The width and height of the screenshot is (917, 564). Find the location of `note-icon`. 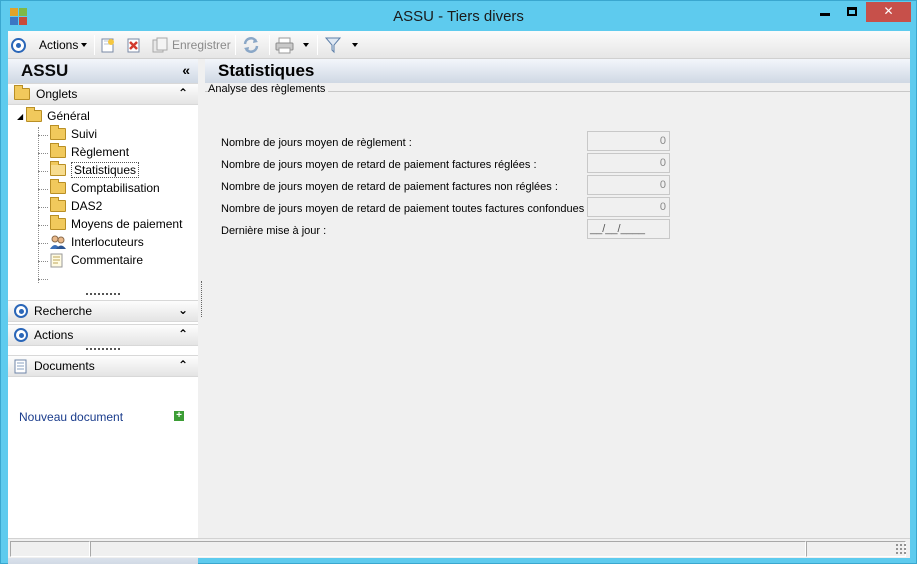

note-icon is located at coordinates (56, 260).